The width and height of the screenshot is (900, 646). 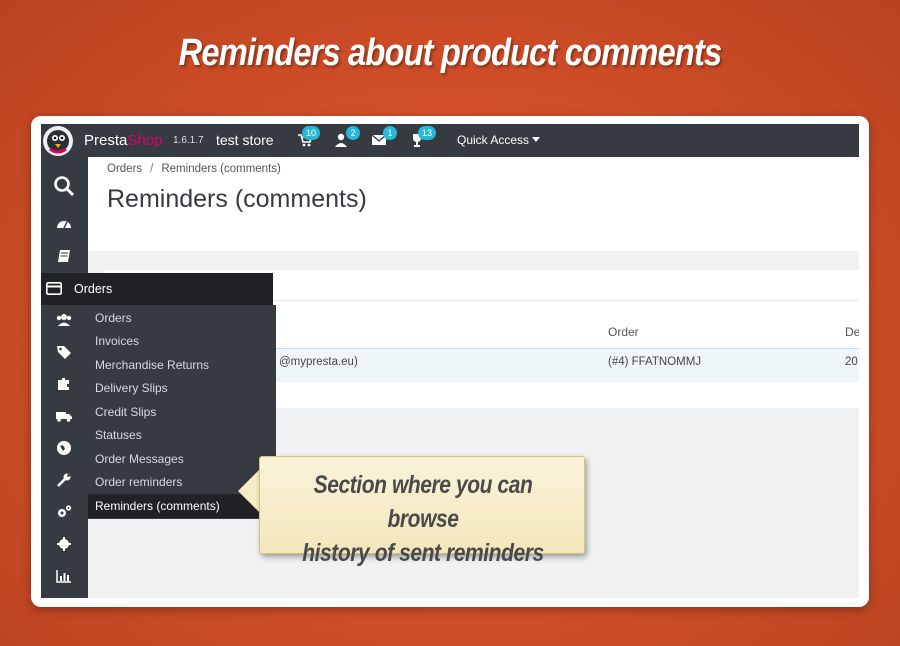 I want to click on column-header-order: Order, so click(x=623, y=332).